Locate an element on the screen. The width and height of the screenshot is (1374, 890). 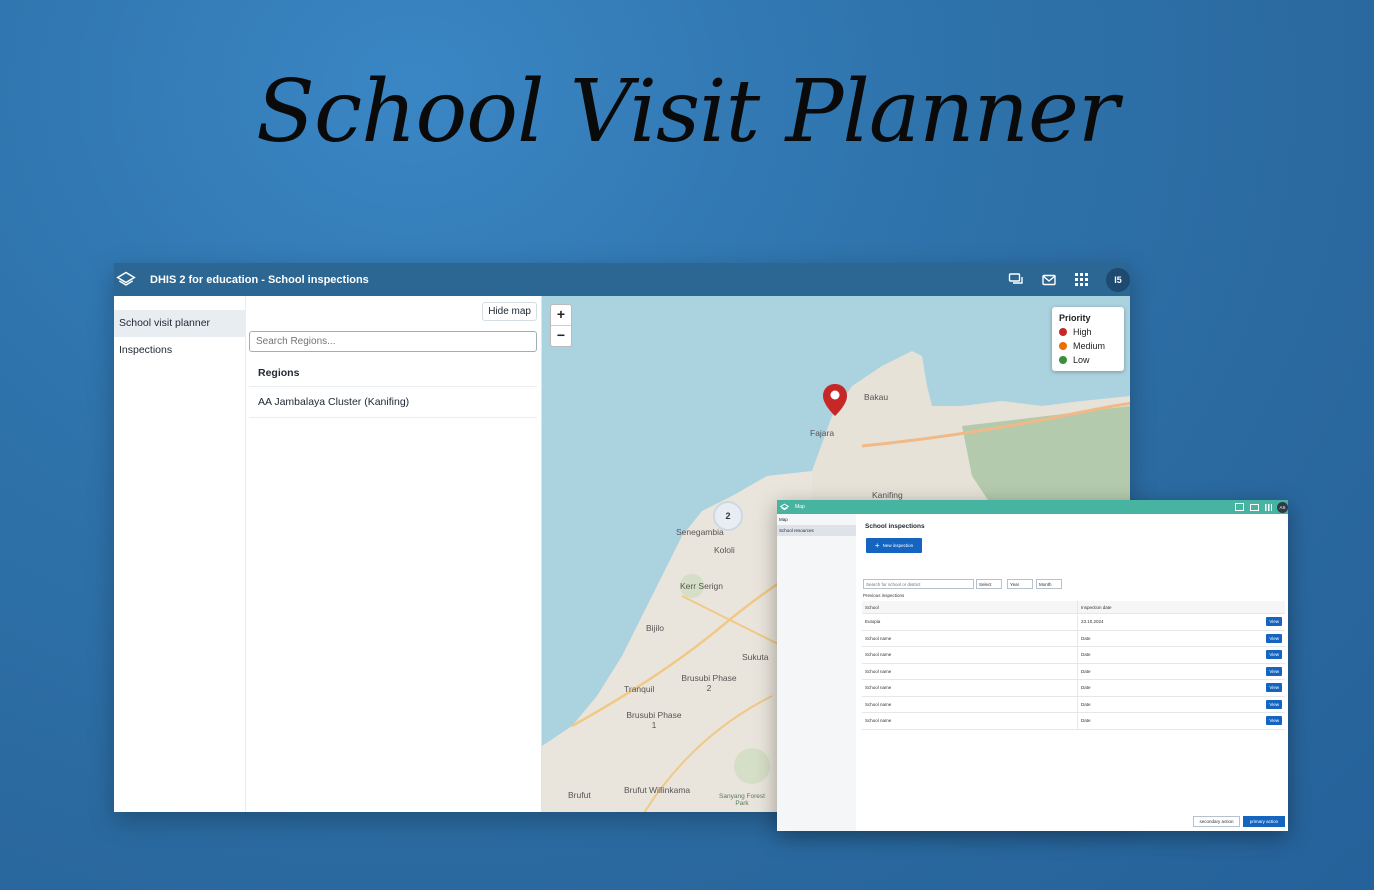
column-header-date: Inspection date is located at coordinates (1169, 607).